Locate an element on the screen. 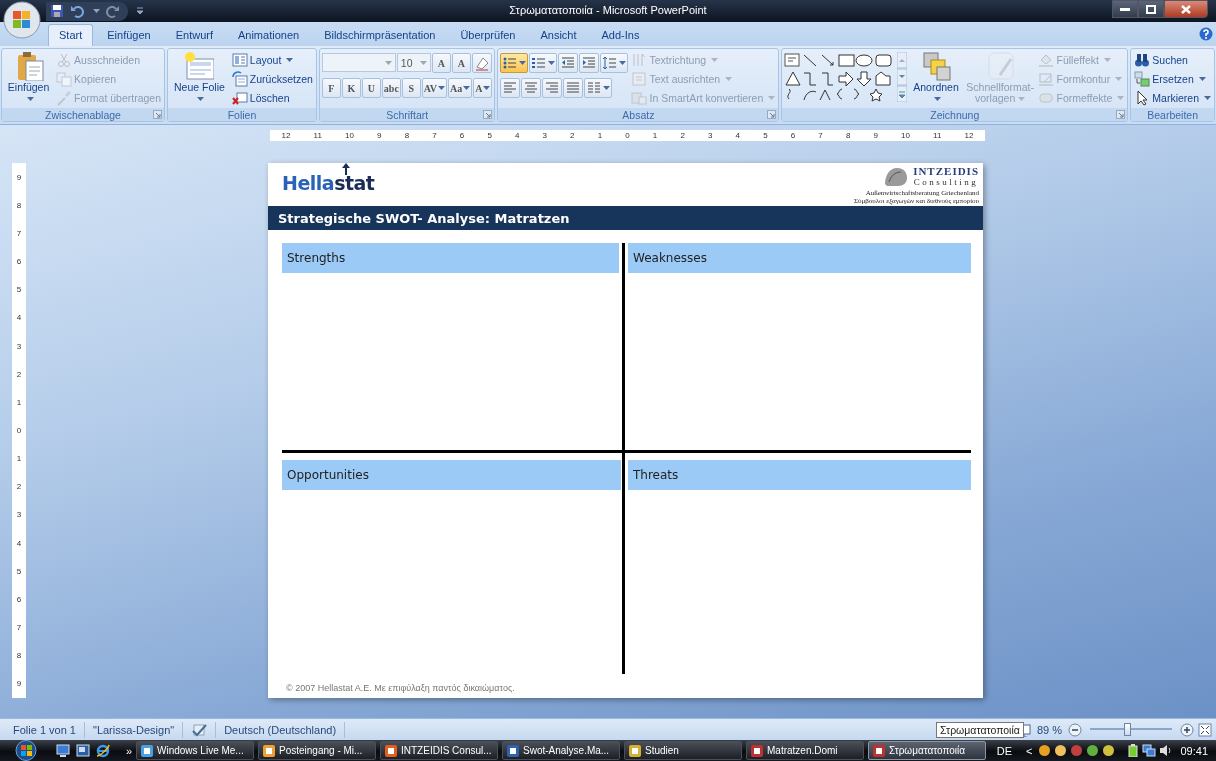  partner-name: INTZEIDIS is located at coordinates (946, 171).